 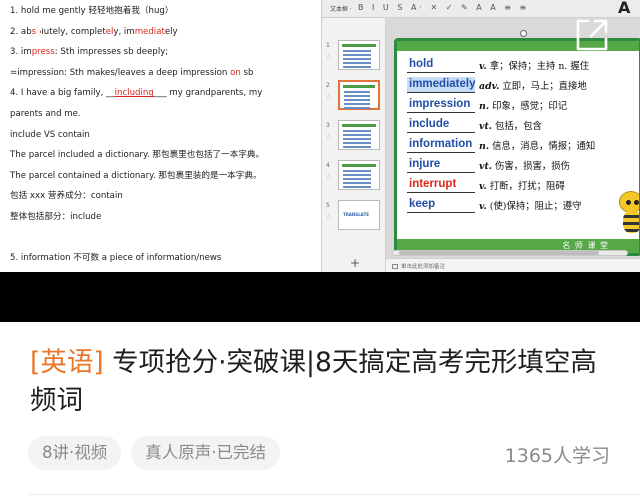 What do you see at coordinates (62, 93) in the screenshot?
I see `doc-text: 4. I have a big family, __` at bounding box center [62, 93].